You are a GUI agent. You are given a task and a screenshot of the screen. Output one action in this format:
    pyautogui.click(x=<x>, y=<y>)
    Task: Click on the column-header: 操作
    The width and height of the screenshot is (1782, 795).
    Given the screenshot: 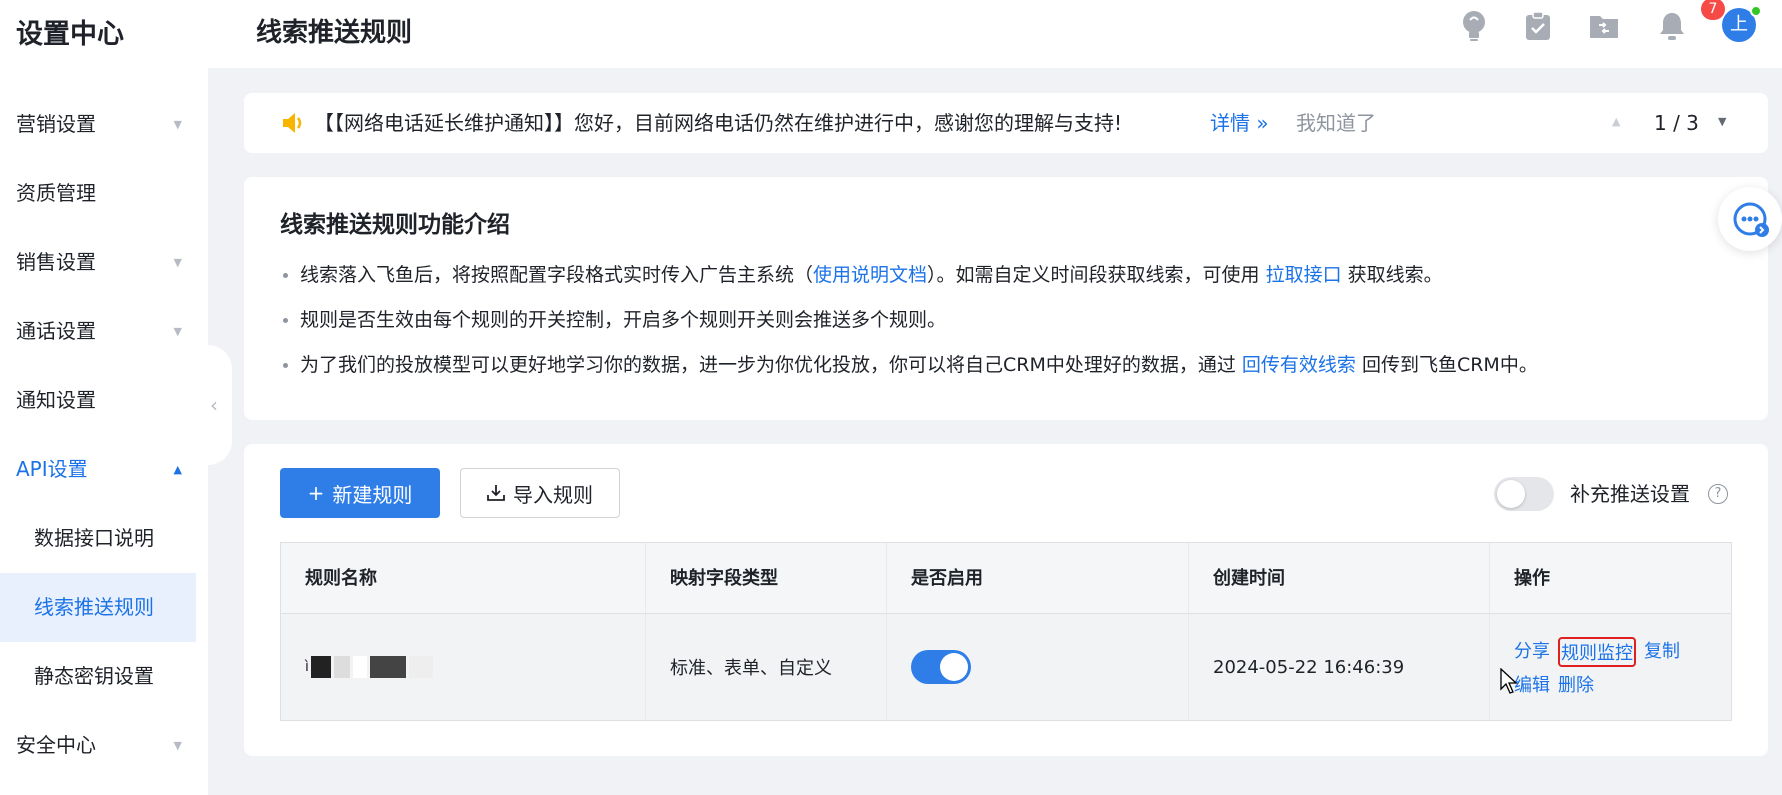 What is the action you would take?
    pyautogui.click(x=1532, y=578)
    